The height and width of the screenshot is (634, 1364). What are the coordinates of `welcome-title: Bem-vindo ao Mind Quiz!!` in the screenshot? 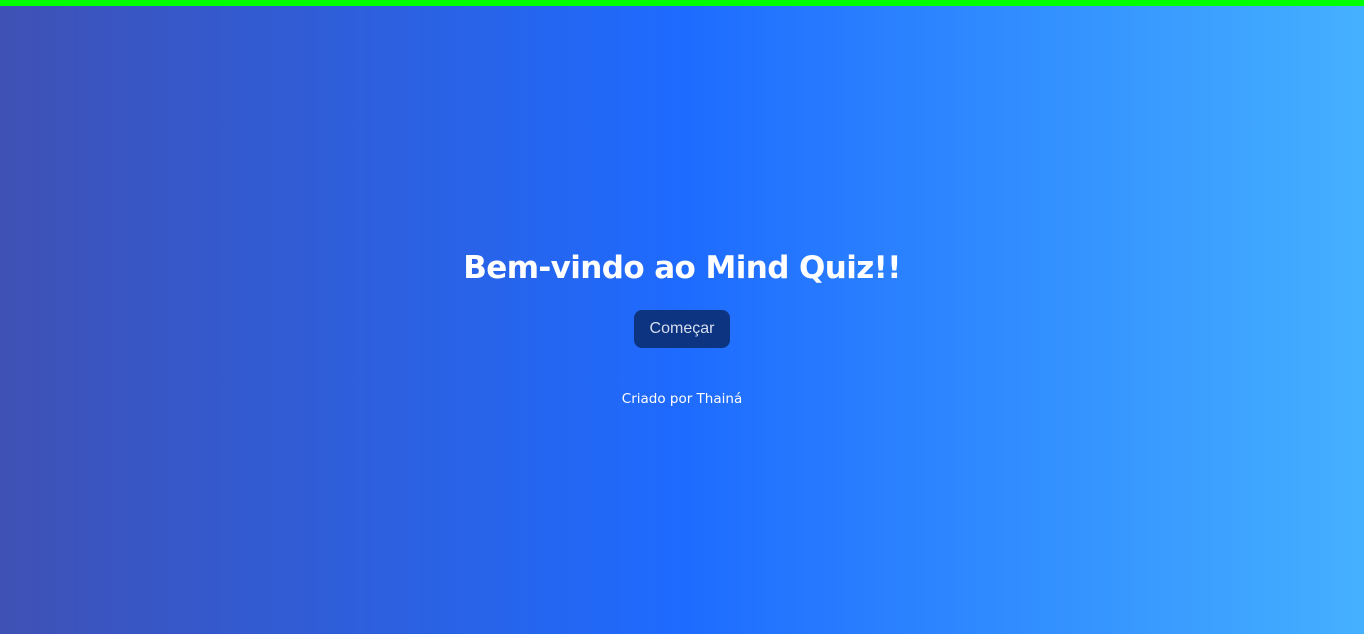 It's located at (682, 268).